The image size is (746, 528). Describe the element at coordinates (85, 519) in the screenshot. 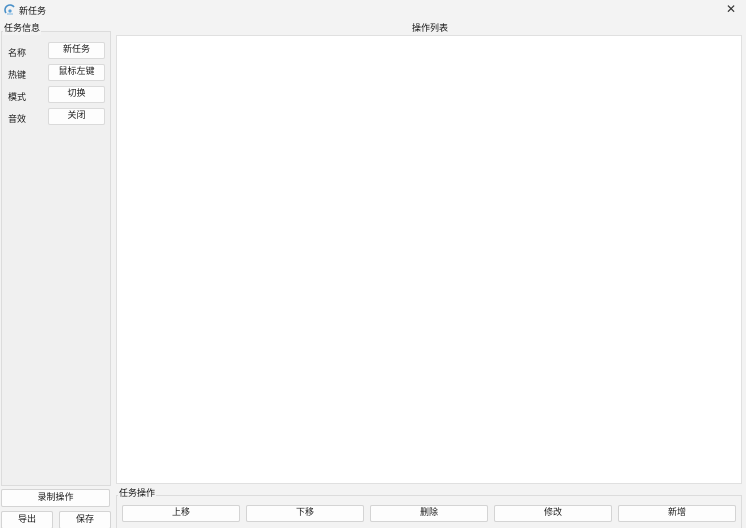

I see `save-button: 保存` at that location.